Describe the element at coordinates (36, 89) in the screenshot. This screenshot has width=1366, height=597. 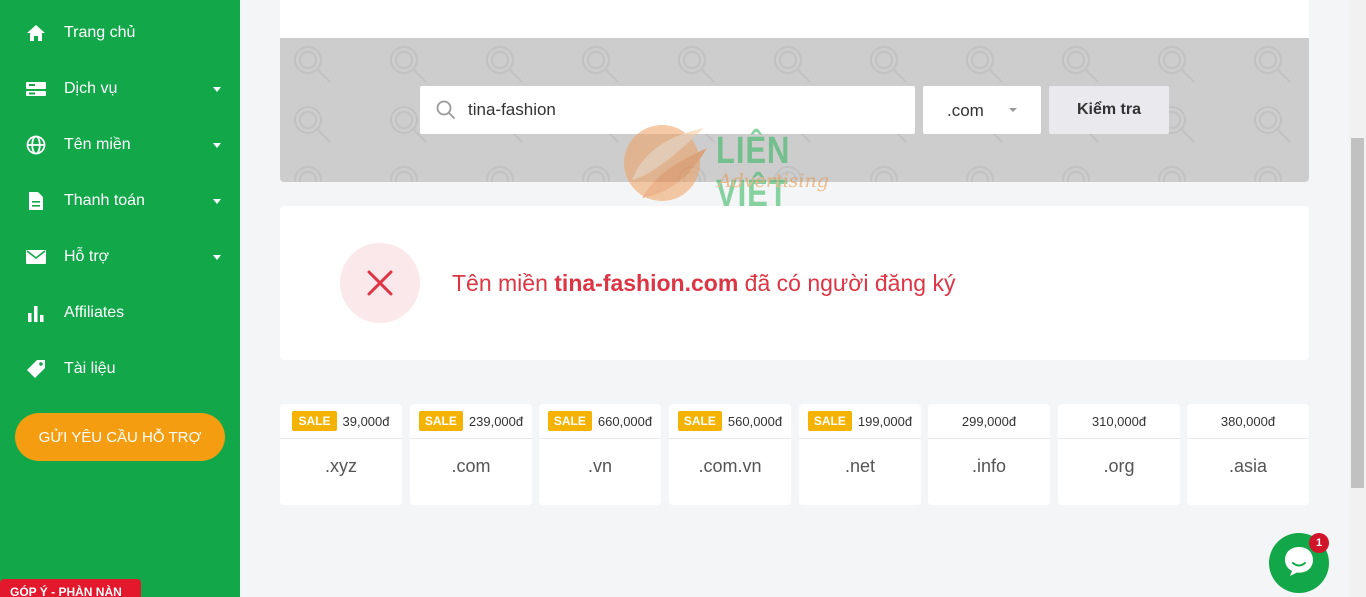
I see `server-icon` at that location.